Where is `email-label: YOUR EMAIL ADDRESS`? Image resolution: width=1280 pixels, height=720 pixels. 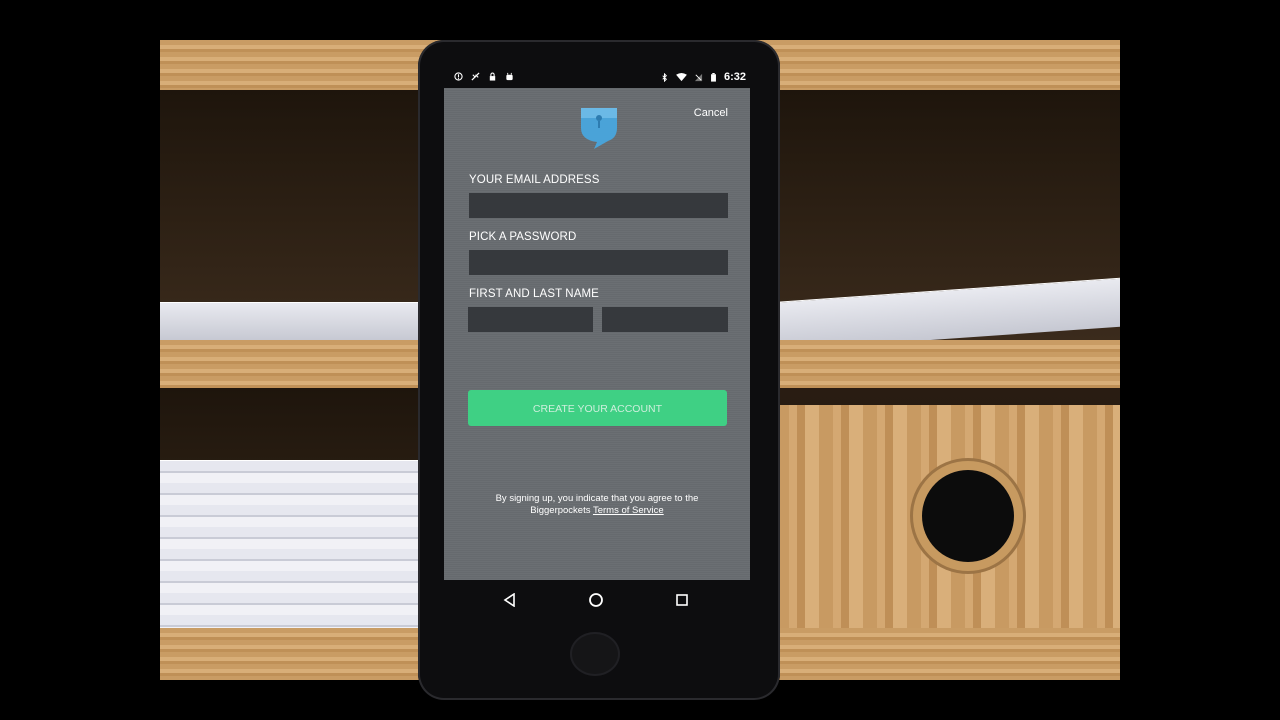
email-label: YOUR EMAIL ADDRESS is located at coordinates (534, 180).